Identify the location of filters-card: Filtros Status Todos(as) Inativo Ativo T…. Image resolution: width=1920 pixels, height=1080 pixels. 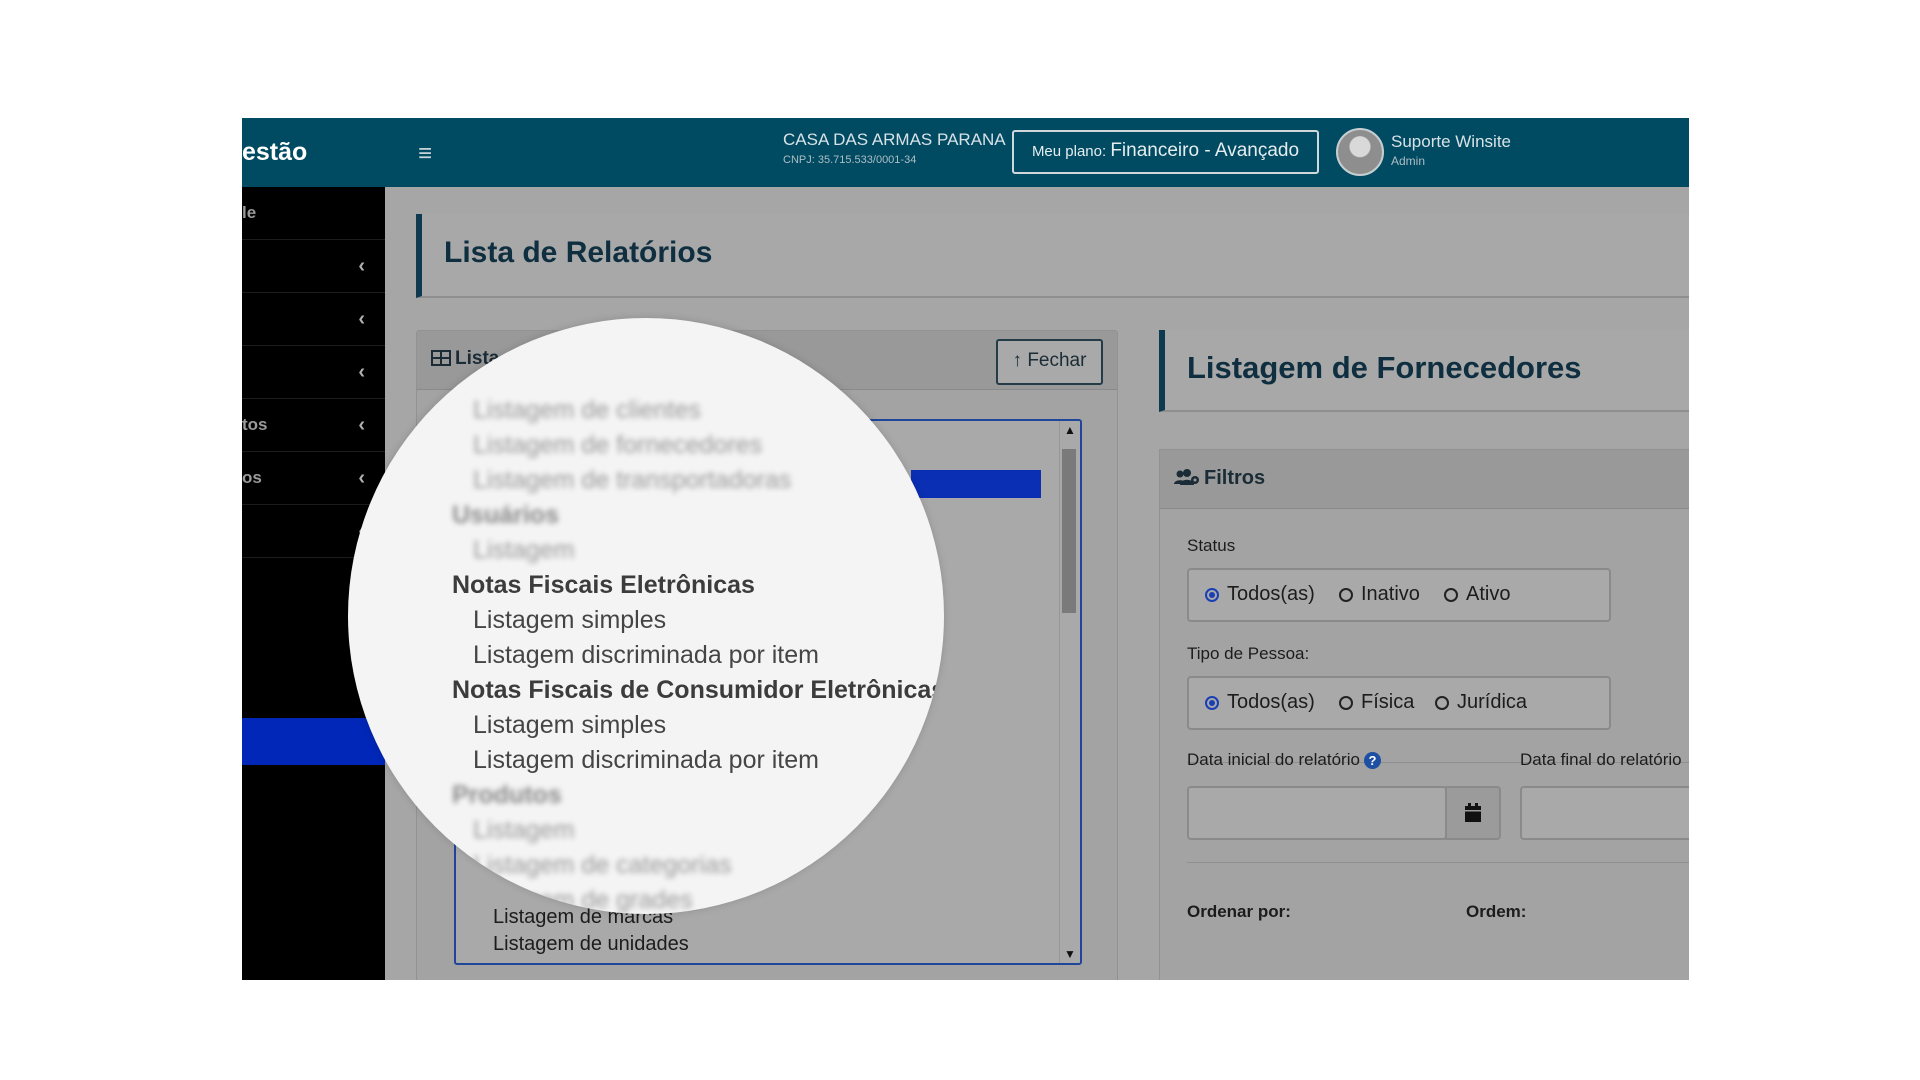
(1424, 714).